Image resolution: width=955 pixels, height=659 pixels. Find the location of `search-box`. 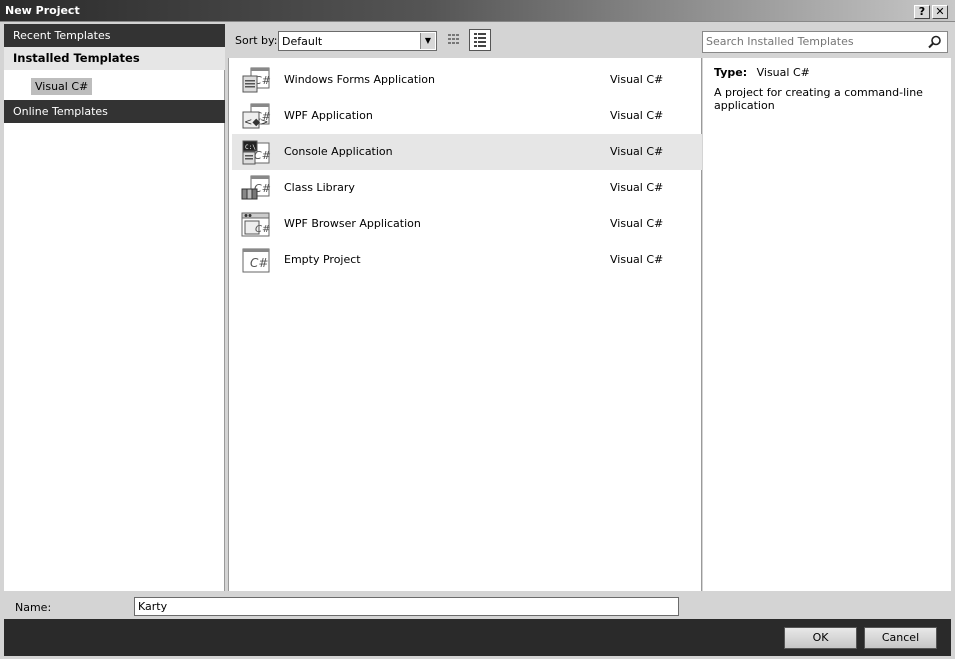

search-box is located at coordinates (825, 42).